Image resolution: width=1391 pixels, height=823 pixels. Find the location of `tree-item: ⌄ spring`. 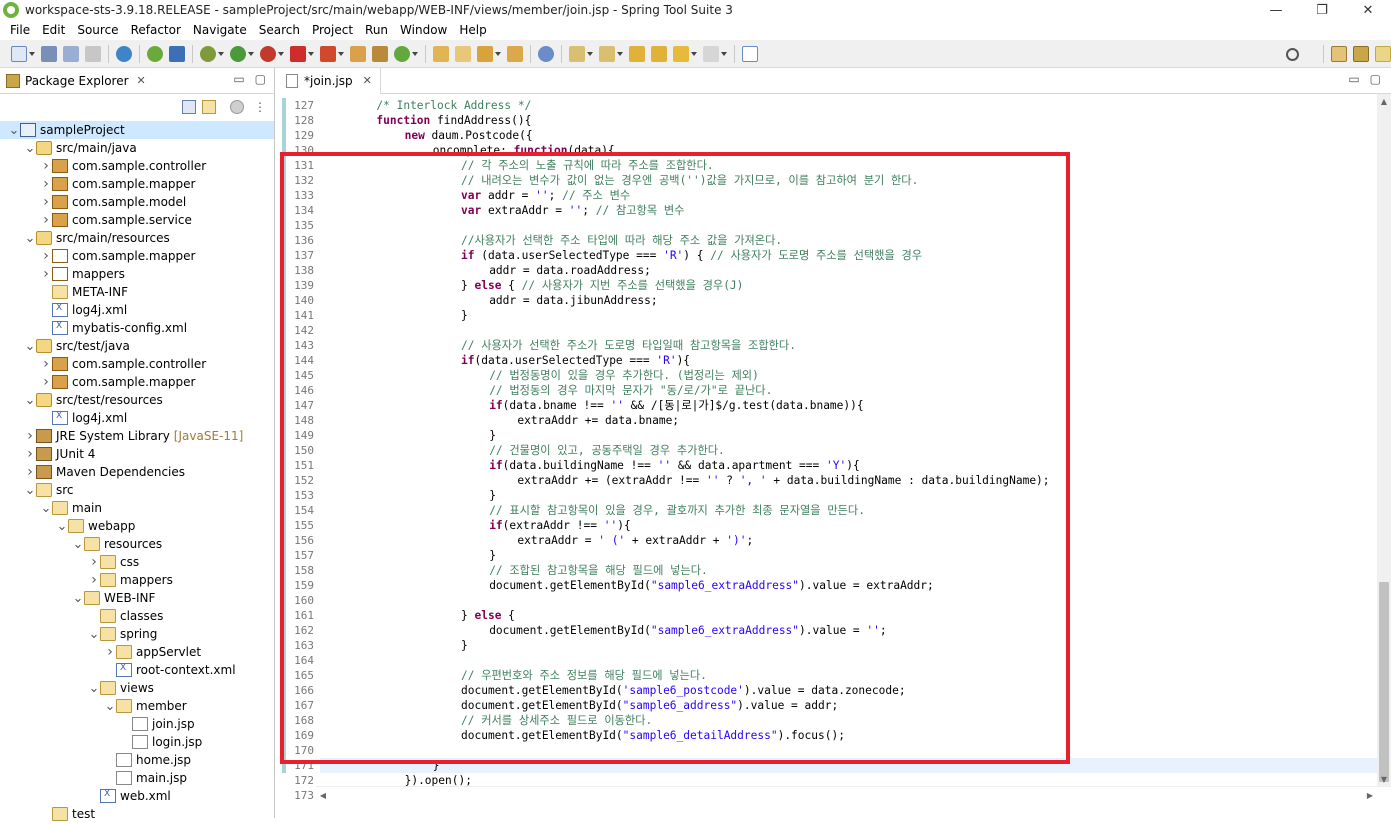

tree-item: ⌄ spring is located at coordinates (137, 634).